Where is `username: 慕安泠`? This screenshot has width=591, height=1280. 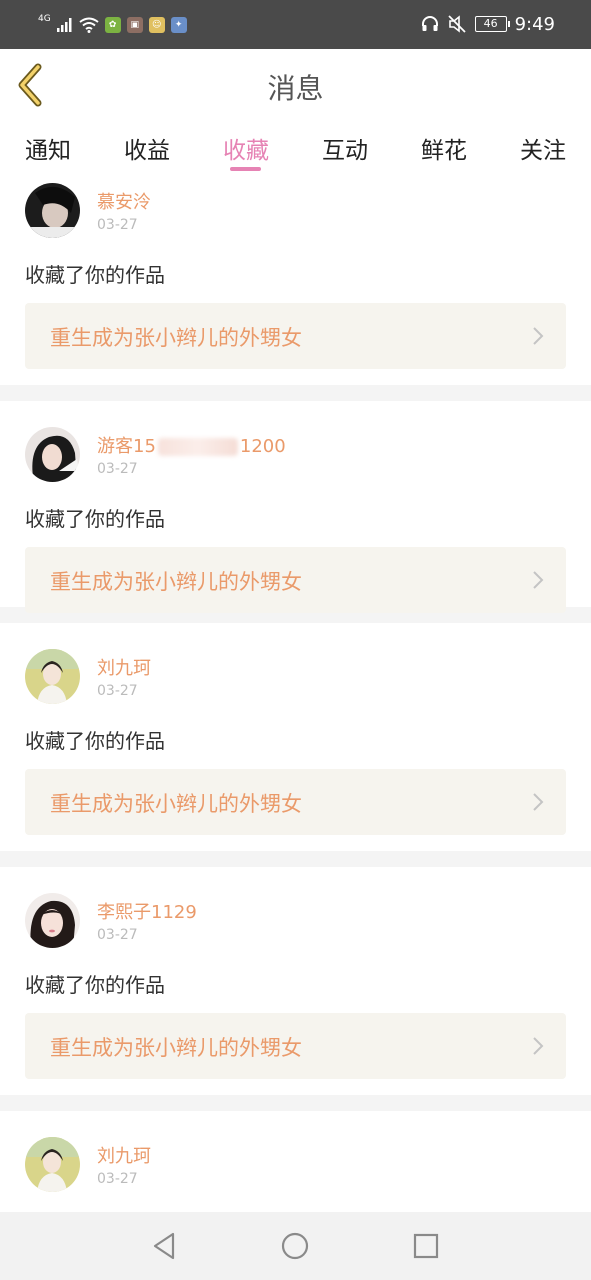 username: 慕安泠 is located at coordinates (124, 201).